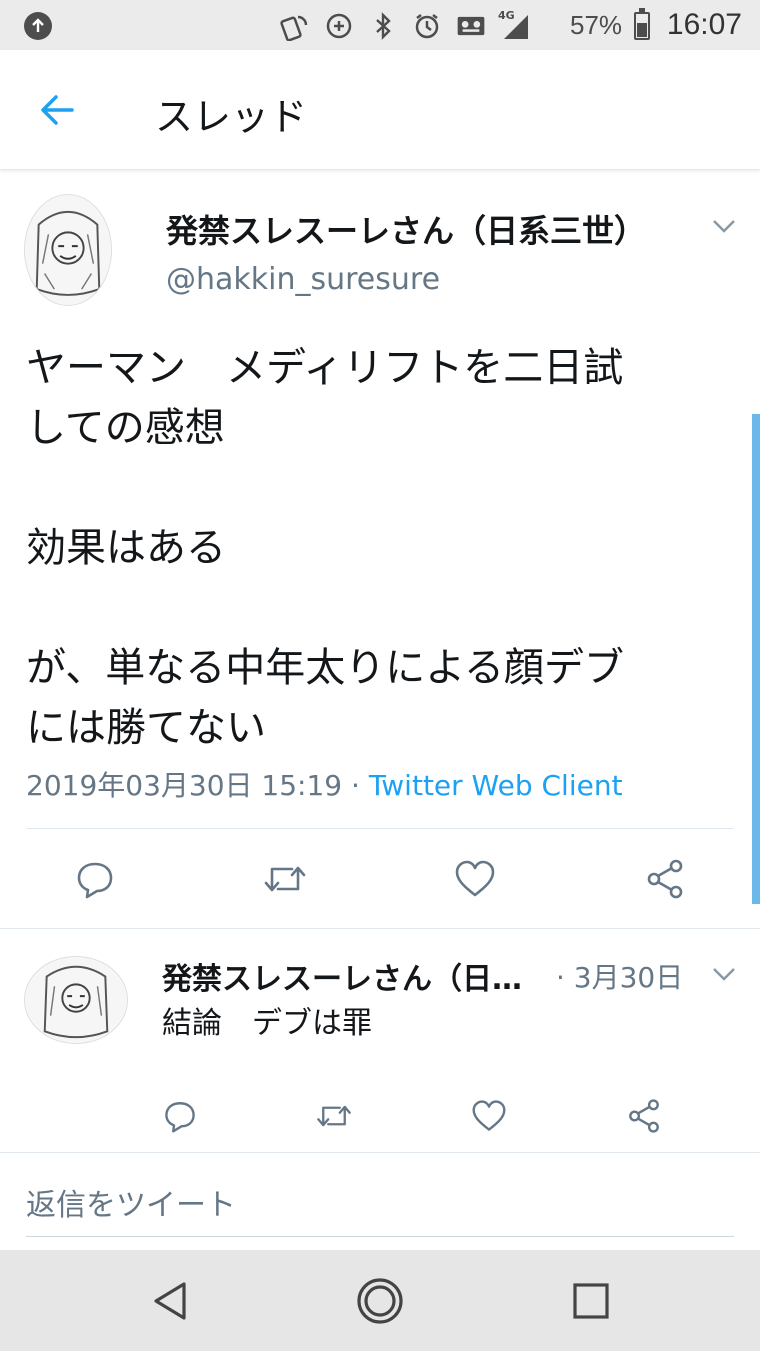  What do you see at coordinates (506, 15) in the screenshot?
I see `network-type-label: 4G` at bounding box center [506, 15].